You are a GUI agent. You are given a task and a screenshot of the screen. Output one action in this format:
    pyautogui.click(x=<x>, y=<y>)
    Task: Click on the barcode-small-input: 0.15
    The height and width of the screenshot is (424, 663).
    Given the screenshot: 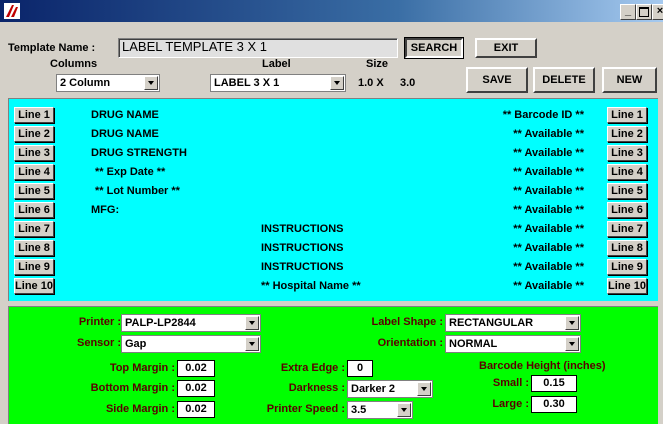 What is the action you would take?
    pyautogui.click(x=554, y=383)
    